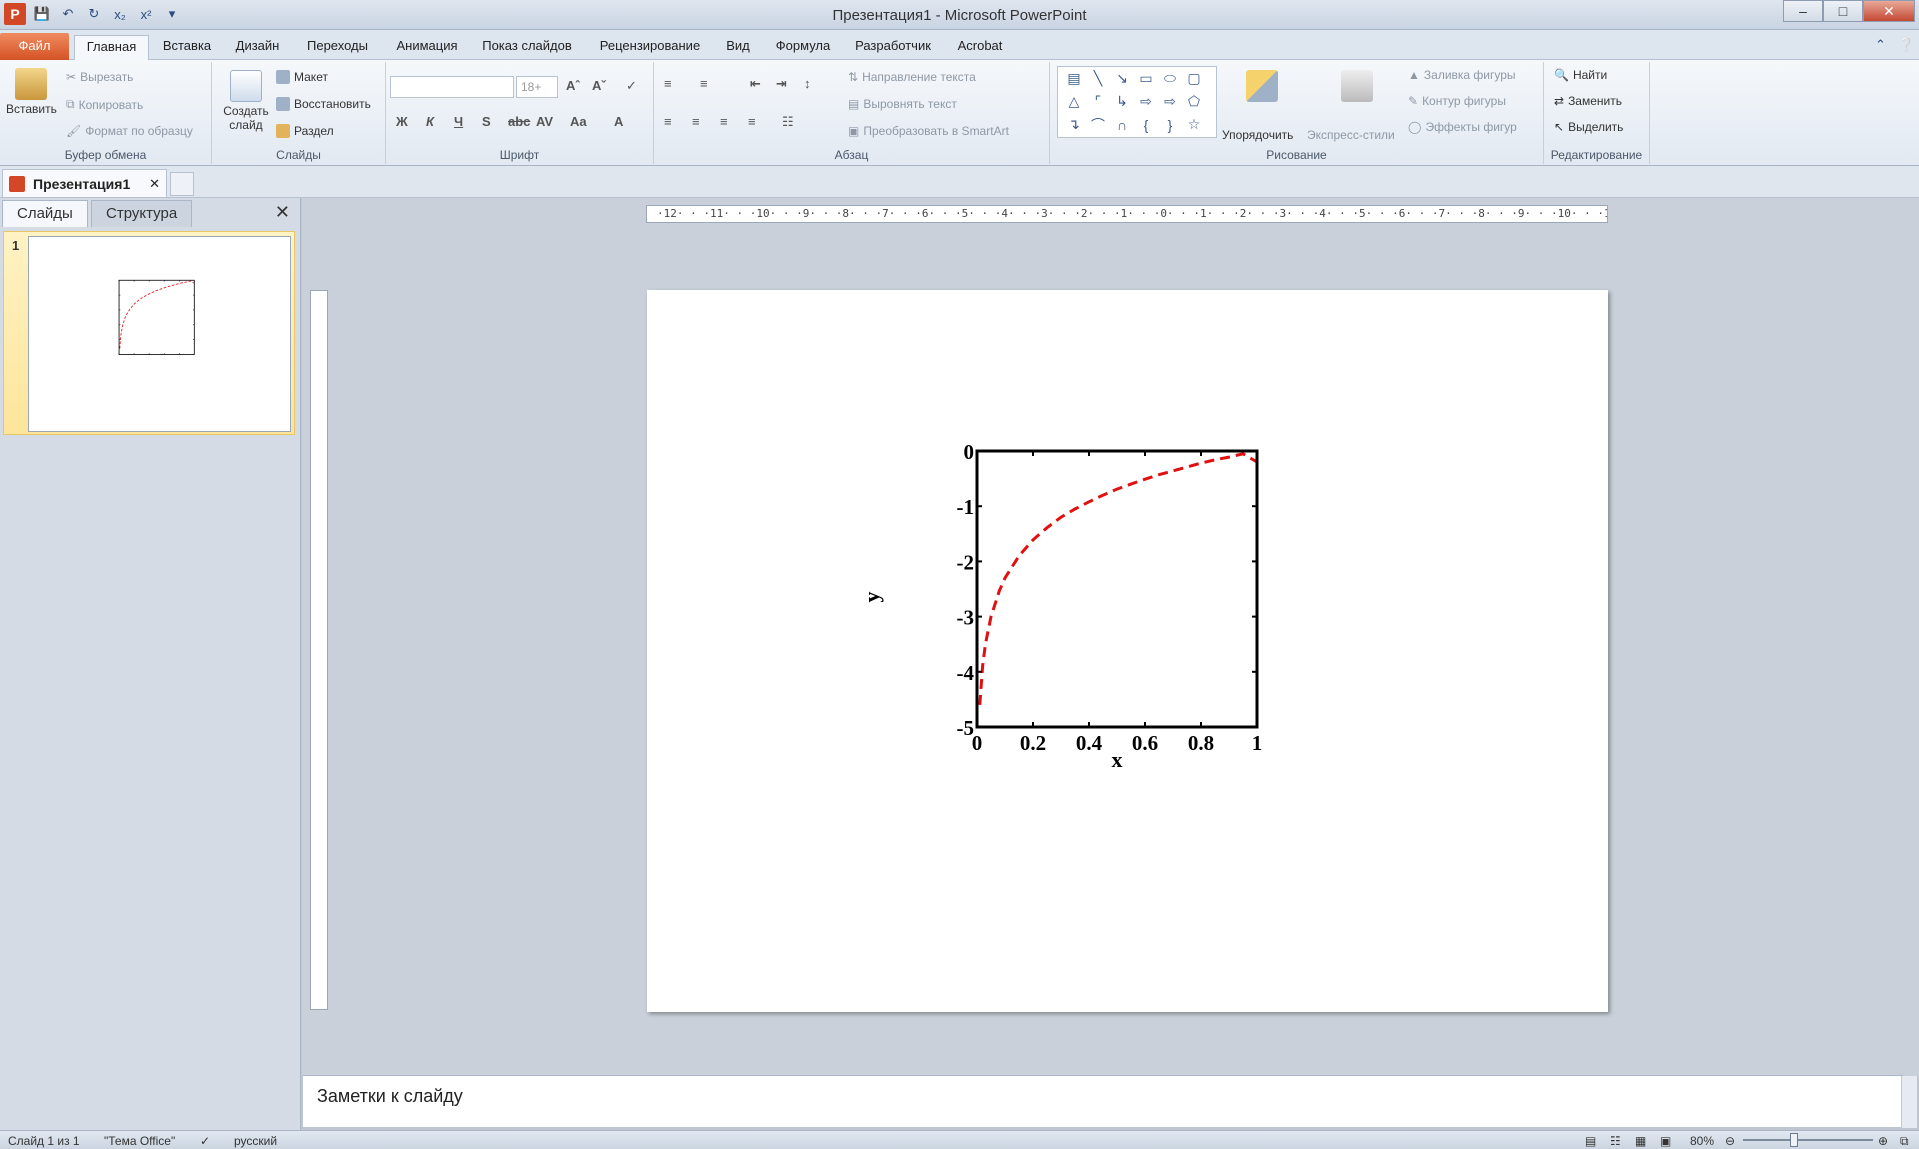 The width and height of the screenshot is (1919, 1149). Describe the element at coordinates (980, 47) in the screenshot. I see `tab-acrobat: Acrobat` at that location.